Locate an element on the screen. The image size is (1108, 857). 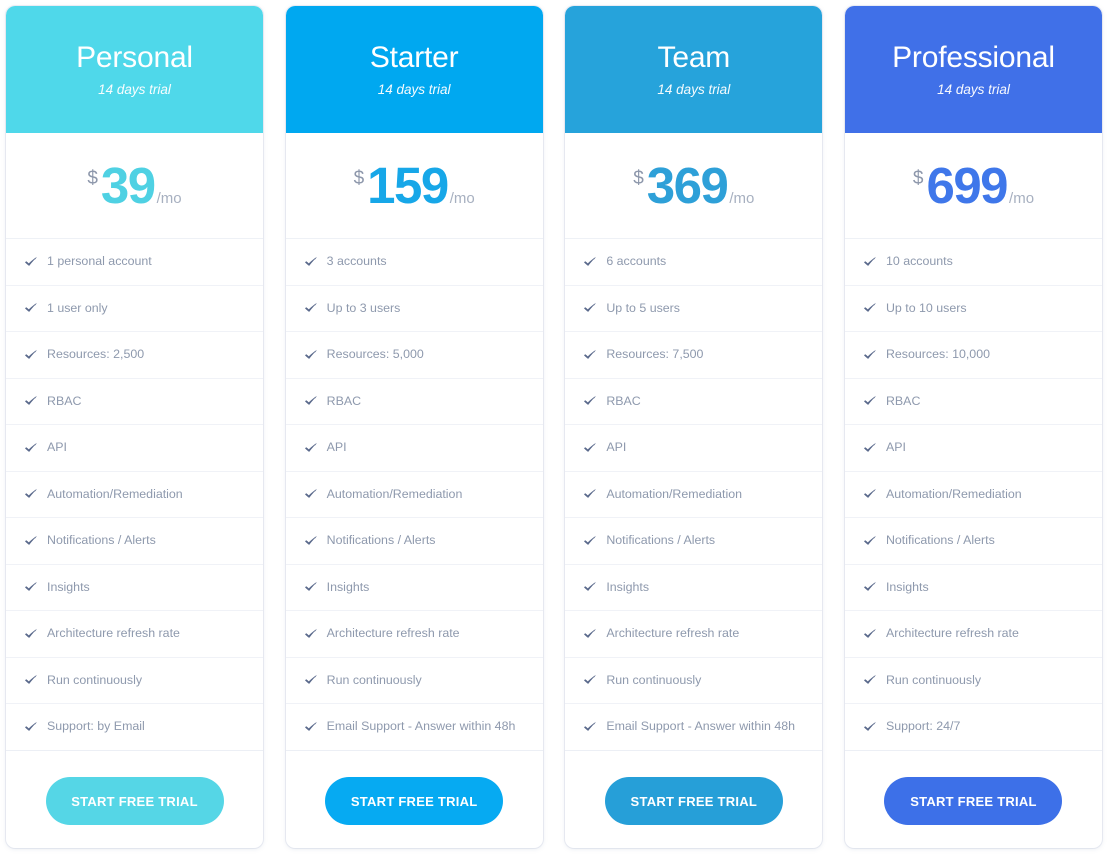
plan-name: Team is located at coordinates (694, 57).